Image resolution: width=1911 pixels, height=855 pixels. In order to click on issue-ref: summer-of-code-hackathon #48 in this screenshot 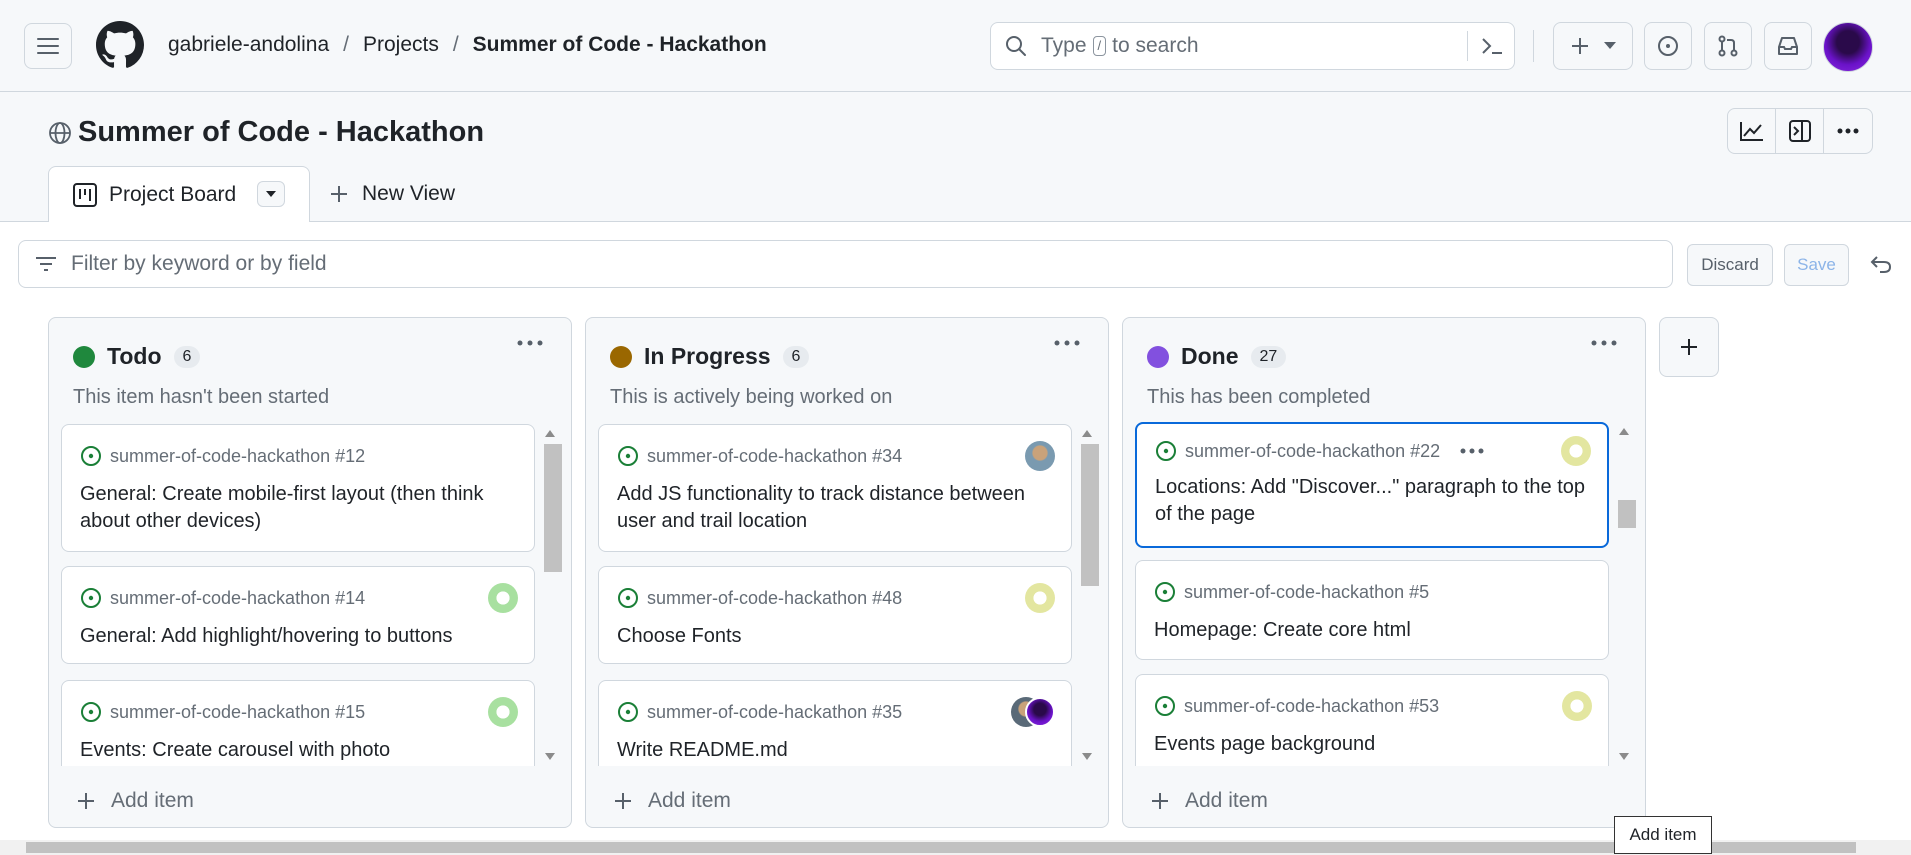, I will do `click(774, 598)`.